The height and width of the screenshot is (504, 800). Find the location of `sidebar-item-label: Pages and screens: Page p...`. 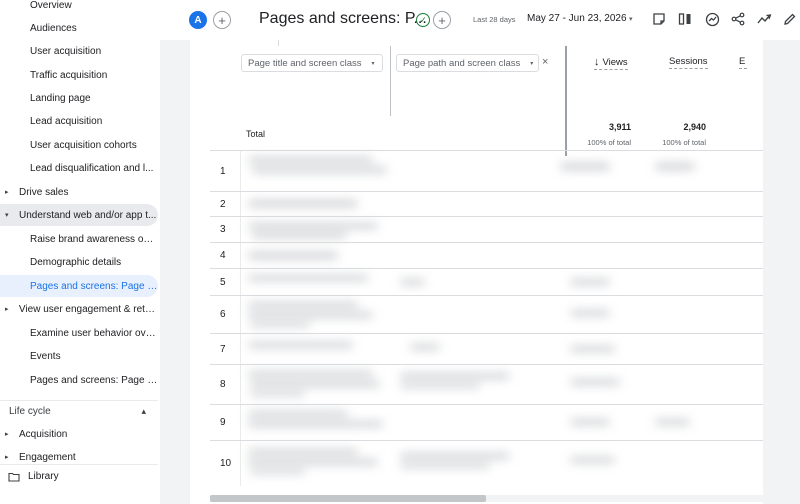

sidebar-item-label: Pages and screens: Page p... is located at coordinates (94, 380).